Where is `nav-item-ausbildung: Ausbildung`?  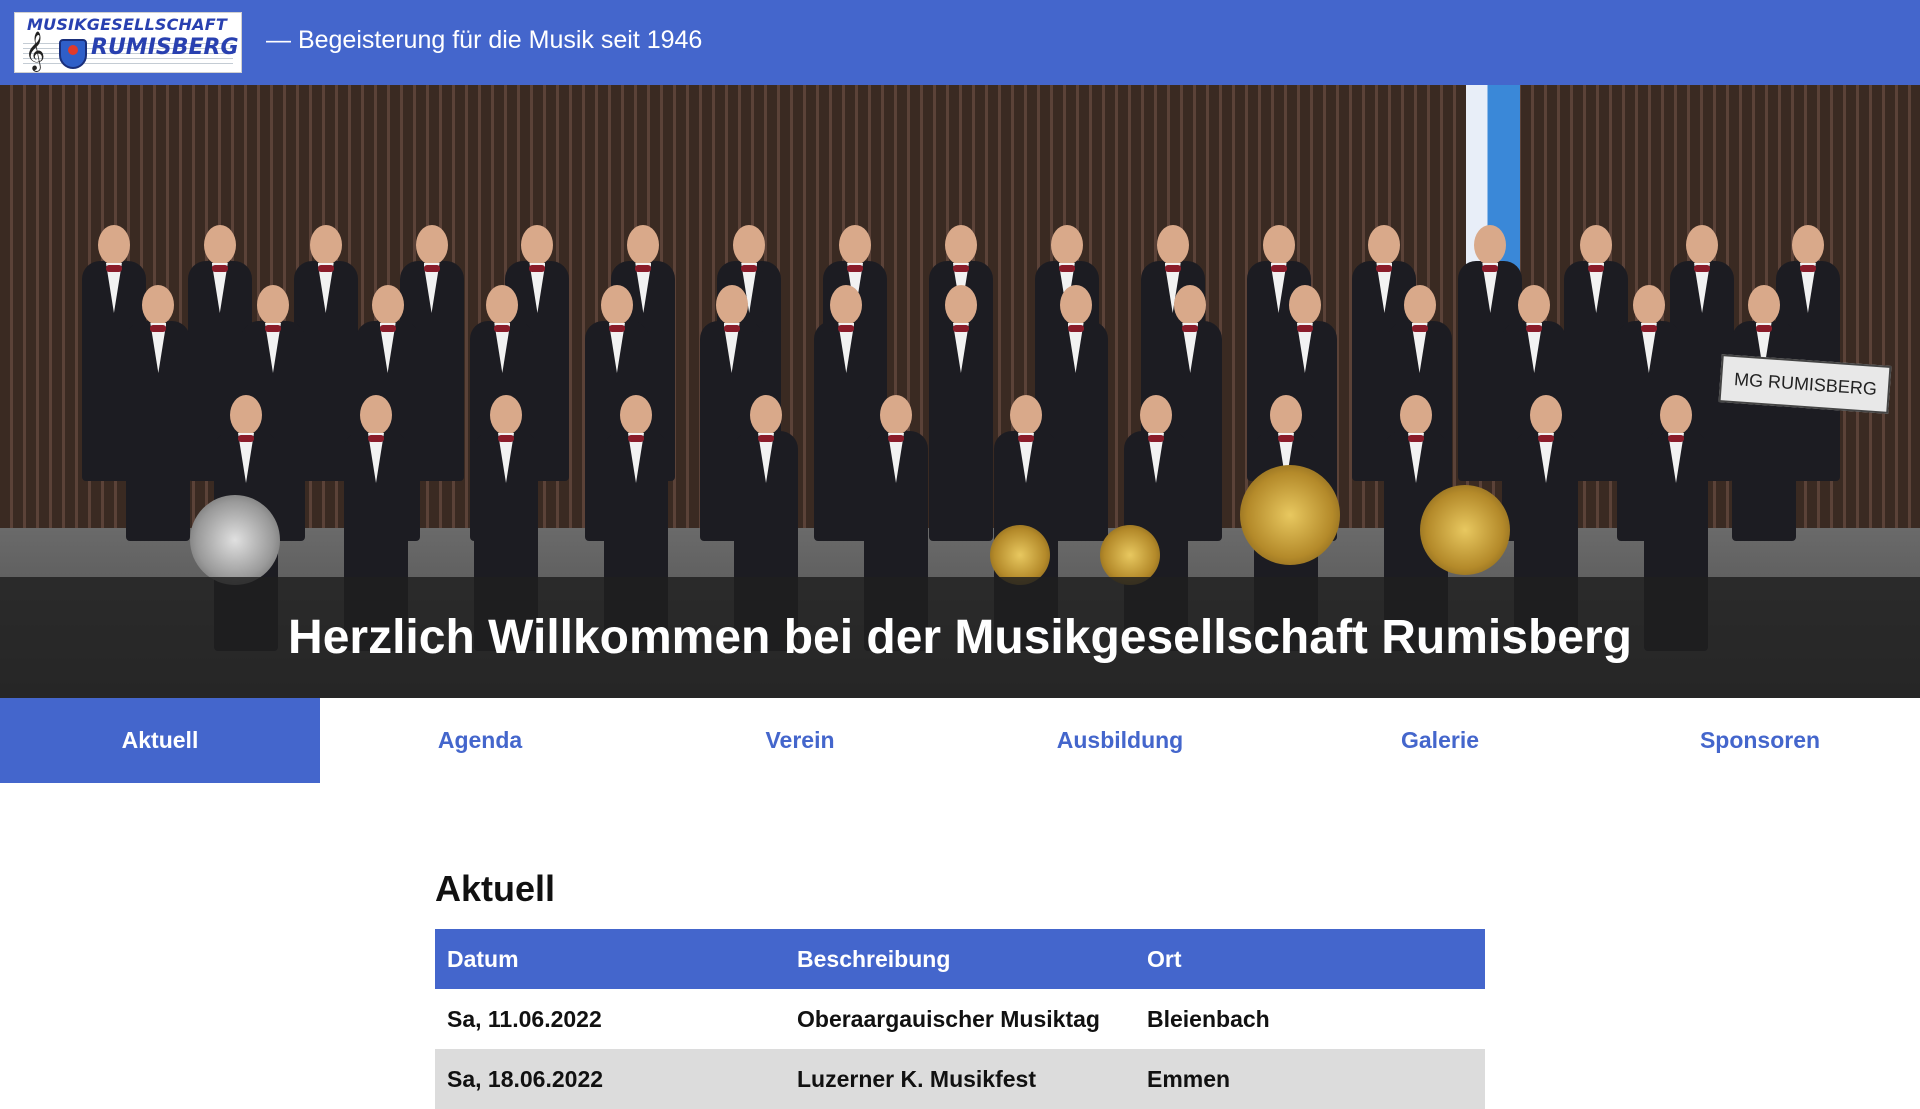 nav-item-ausbildung: Ausbildung is located at coordinates (1120, 740).